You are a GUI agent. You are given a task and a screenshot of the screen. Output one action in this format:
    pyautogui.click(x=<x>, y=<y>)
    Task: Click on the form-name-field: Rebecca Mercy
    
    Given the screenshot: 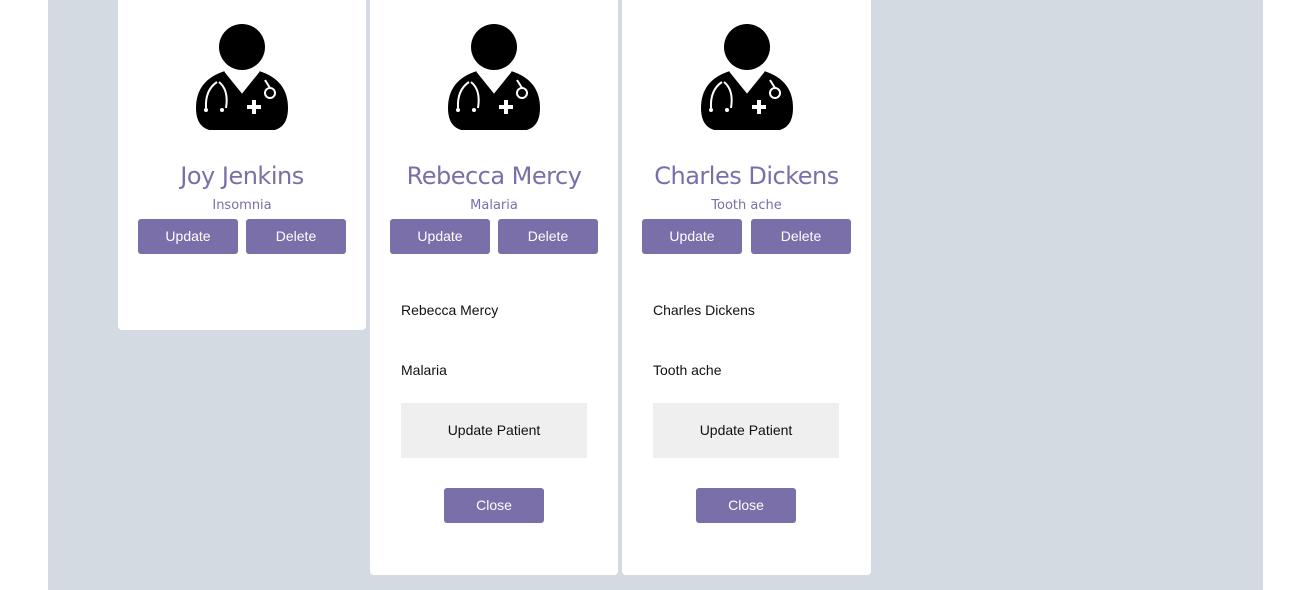 What is the action you would take?
    pyautogui.click(x=449, y=310)
    